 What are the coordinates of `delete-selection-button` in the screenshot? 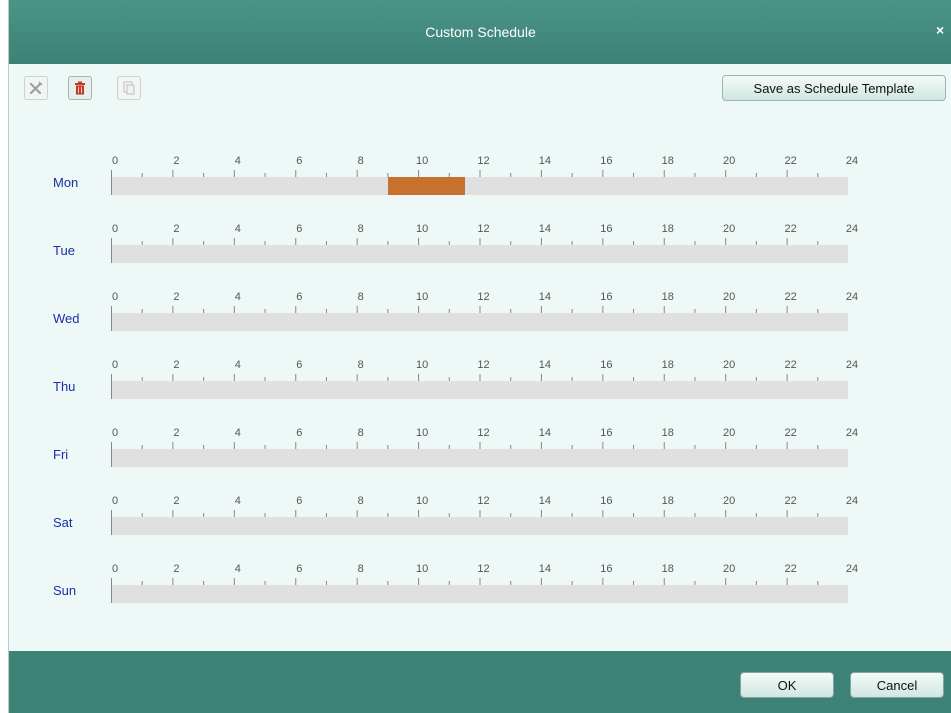 It's located at (36, 88).